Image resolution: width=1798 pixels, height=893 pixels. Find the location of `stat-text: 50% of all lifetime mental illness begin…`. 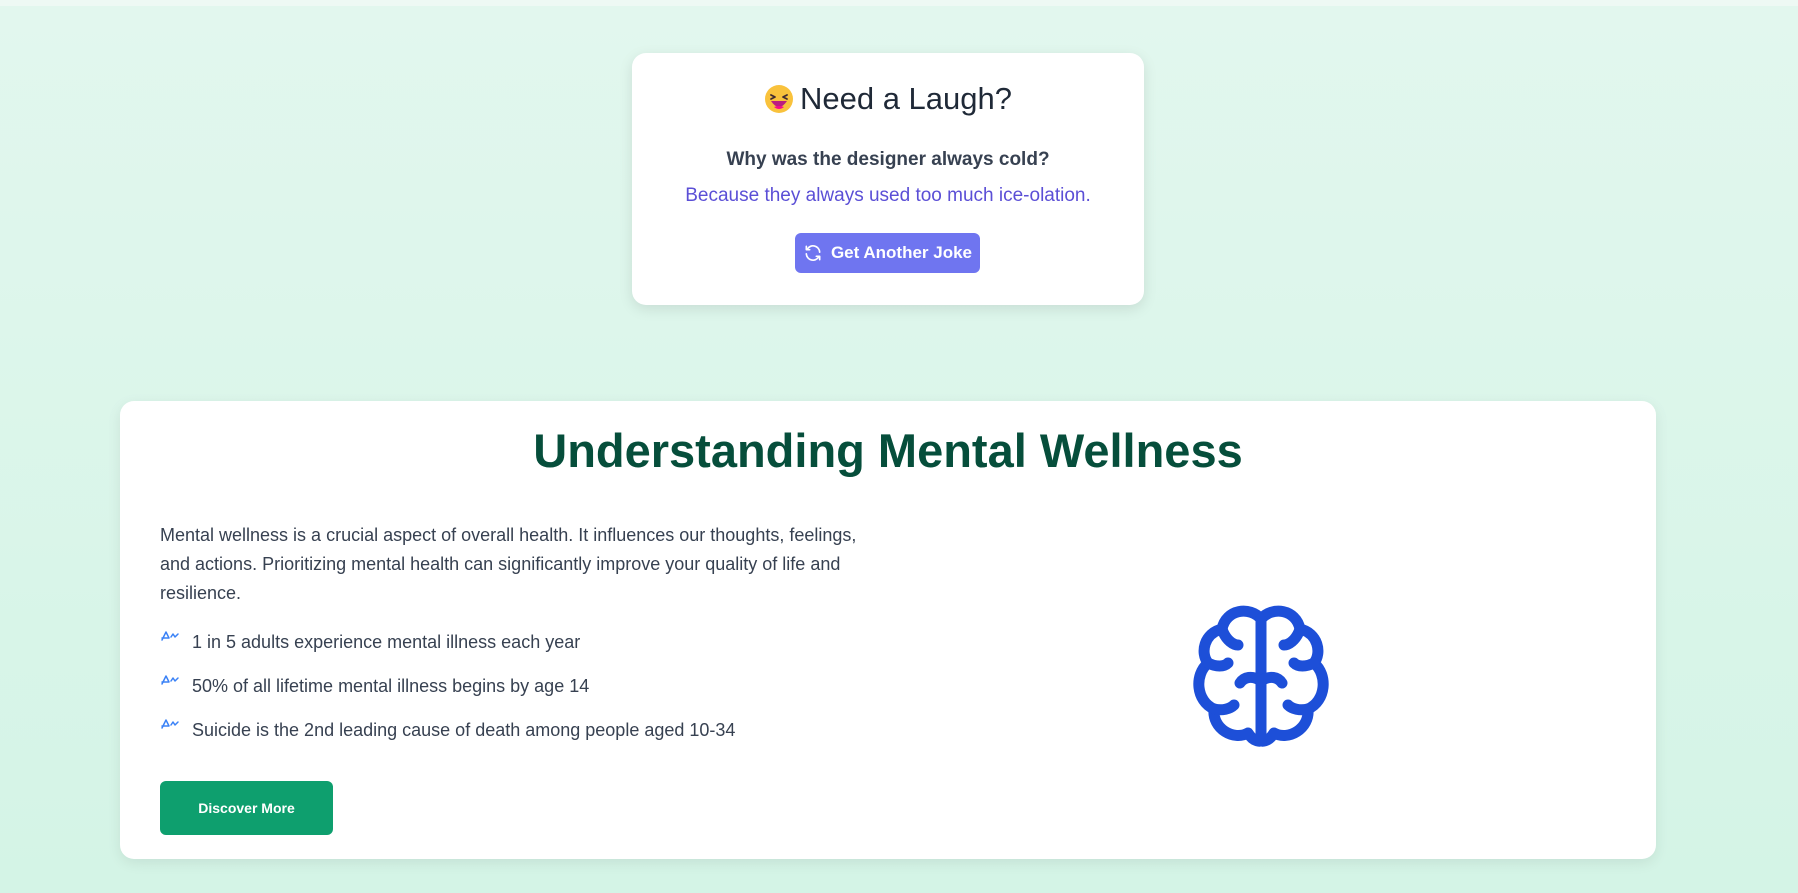

stat-text: 50% of all lifetime mental illness begin… is located at coordinates (391, 686).